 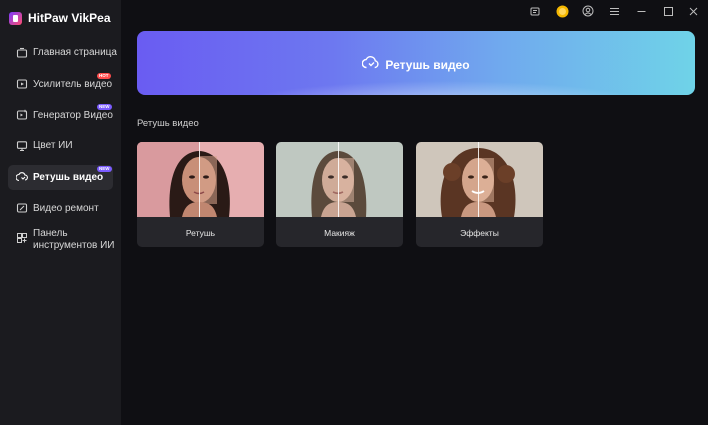 What do you see at coordinates (588, 11) in the screenshot?
I see `account-icon` at bounding box center [588, 11].